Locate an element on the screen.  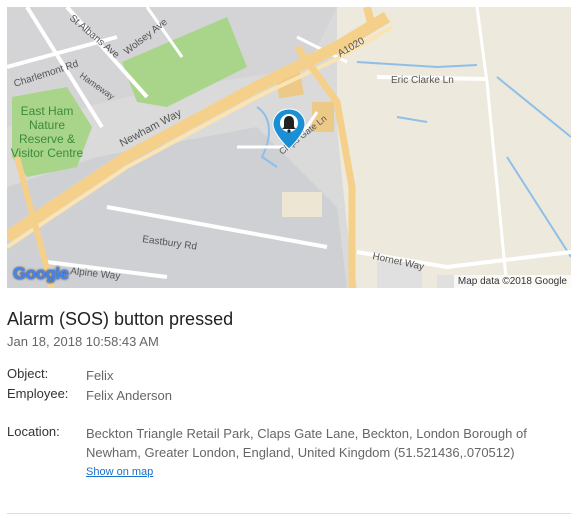
google-logo: Google is located at coordinates (41, 273).